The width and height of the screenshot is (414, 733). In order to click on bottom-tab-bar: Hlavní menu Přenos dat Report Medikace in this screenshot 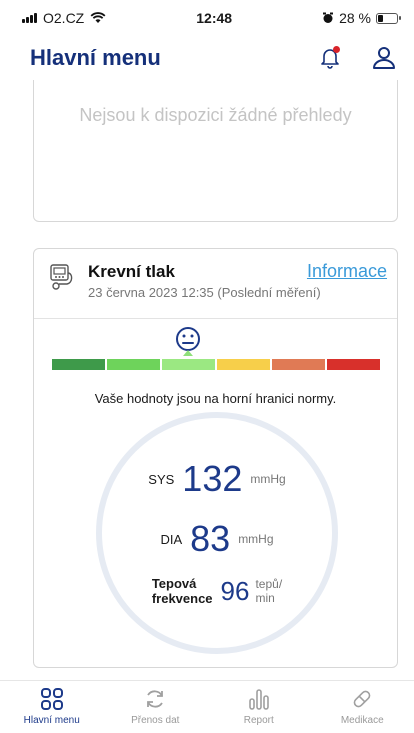, I will do `click(207, 706)`.